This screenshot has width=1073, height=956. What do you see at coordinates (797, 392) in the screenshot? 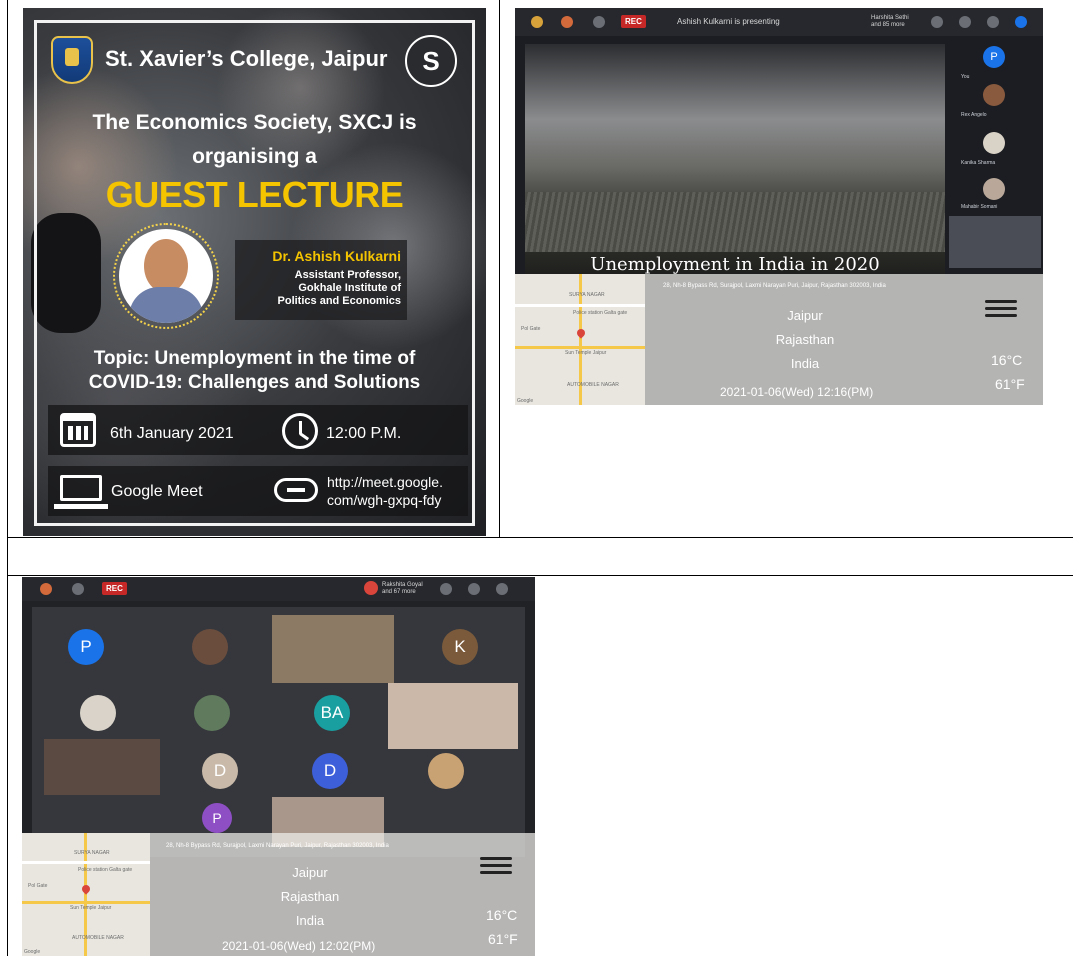
I see `capture-datetime: 2021-01-06(Wed) 12:16(PM)` at bounding box center [797, 392].